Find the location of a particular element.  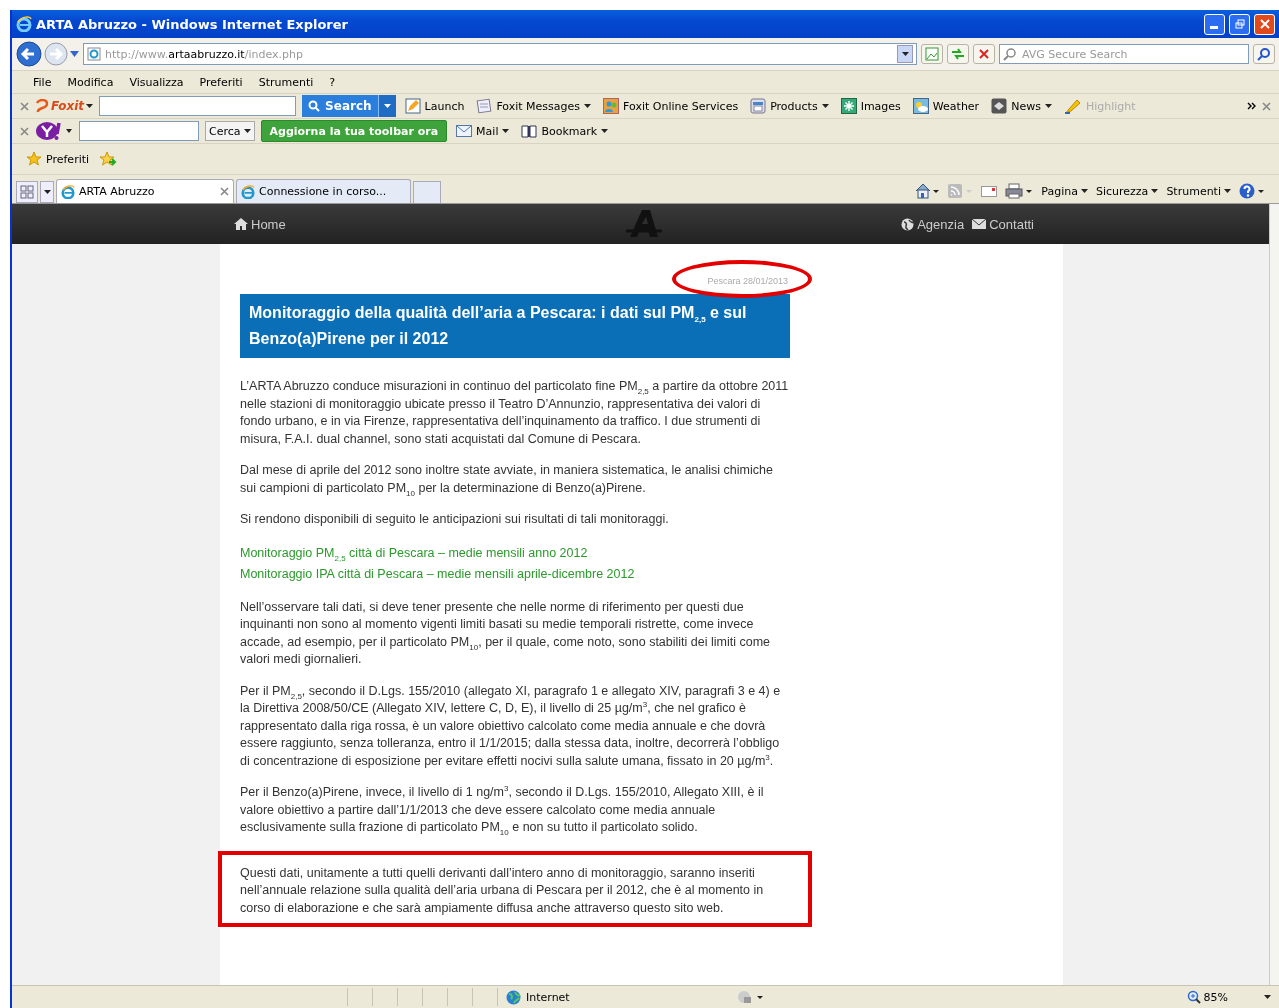

stop-button is located at coordinates (984, 54).